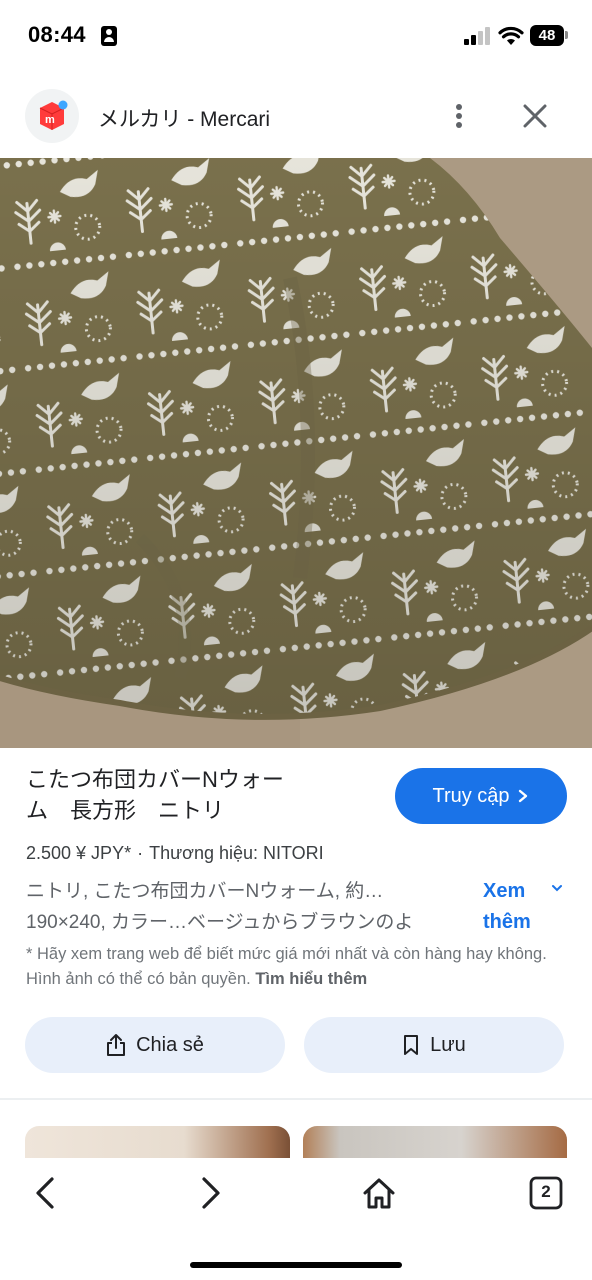 This screenshot has height=1280, width=592. I want to click on chevron-down-icon, so click(557, 888).